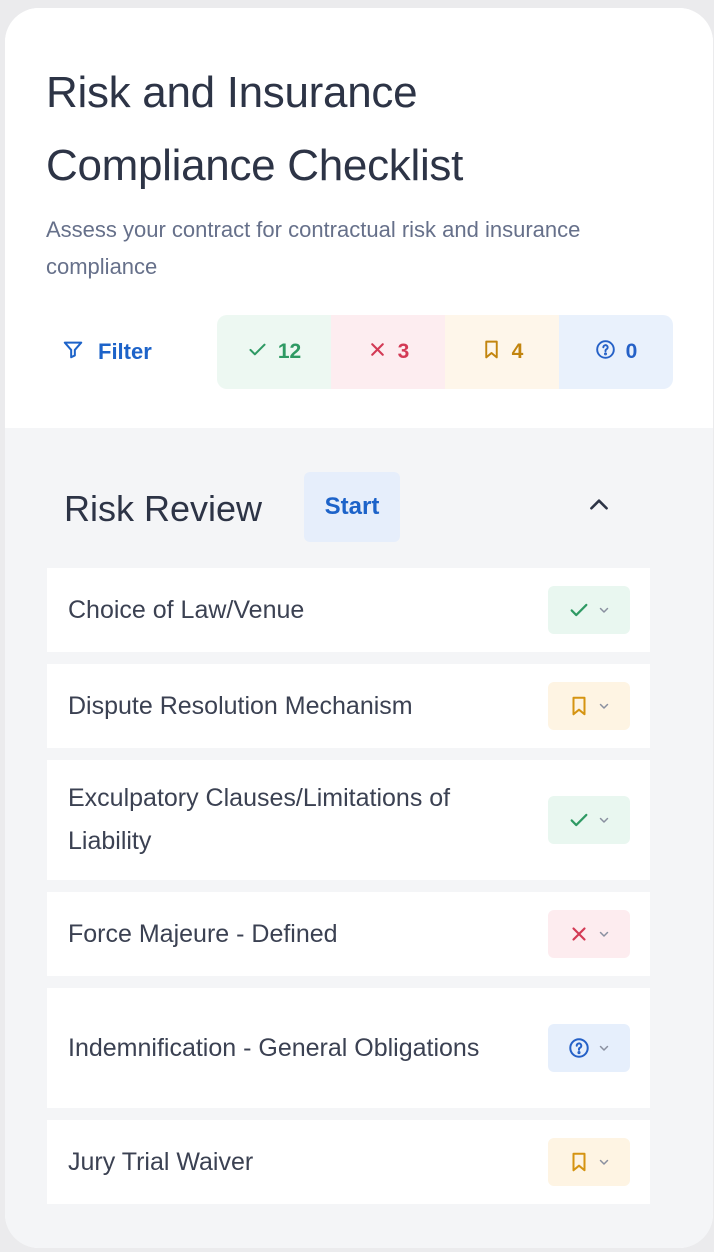 The width and height of the screenshot is (714, 1252). I want to click on collapse-button, so click(599, 507).